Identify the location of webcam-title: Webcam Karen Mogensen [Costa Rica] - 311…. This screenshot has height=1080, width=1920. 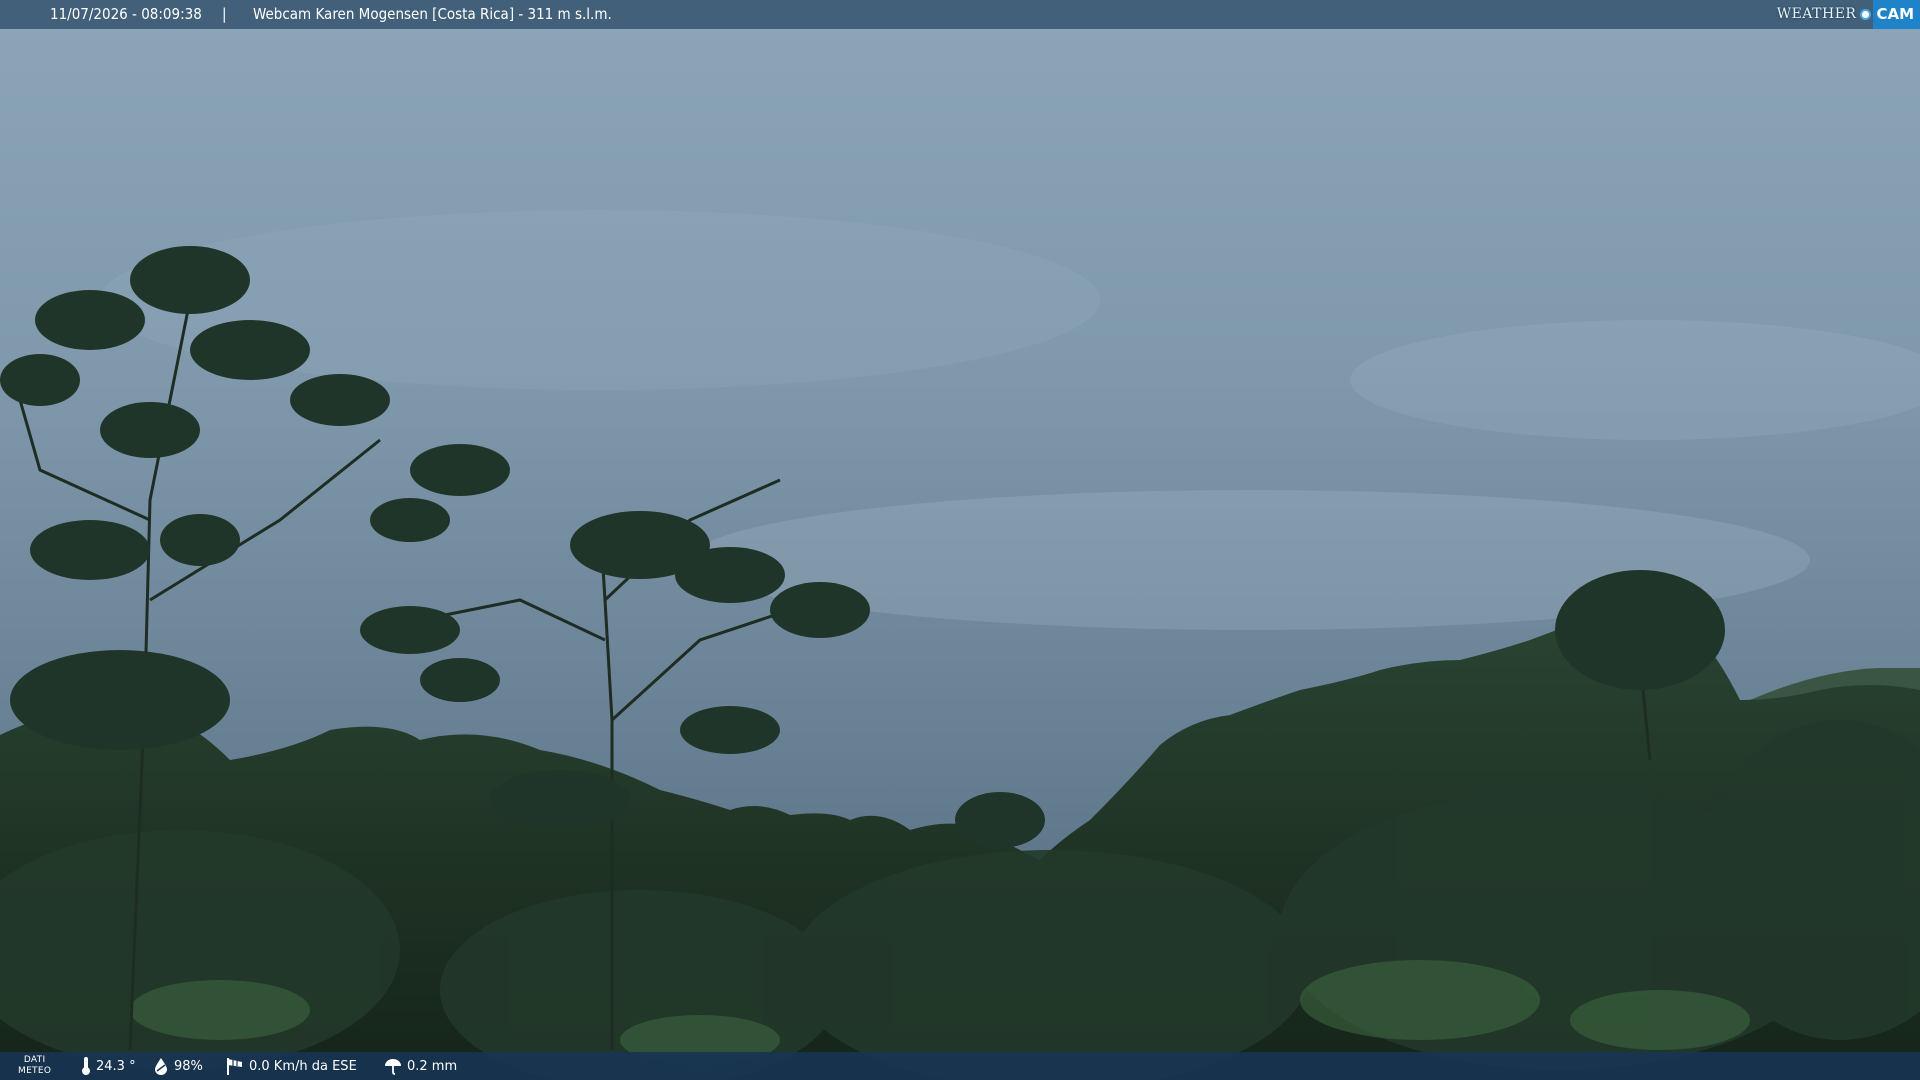
(432, 14).